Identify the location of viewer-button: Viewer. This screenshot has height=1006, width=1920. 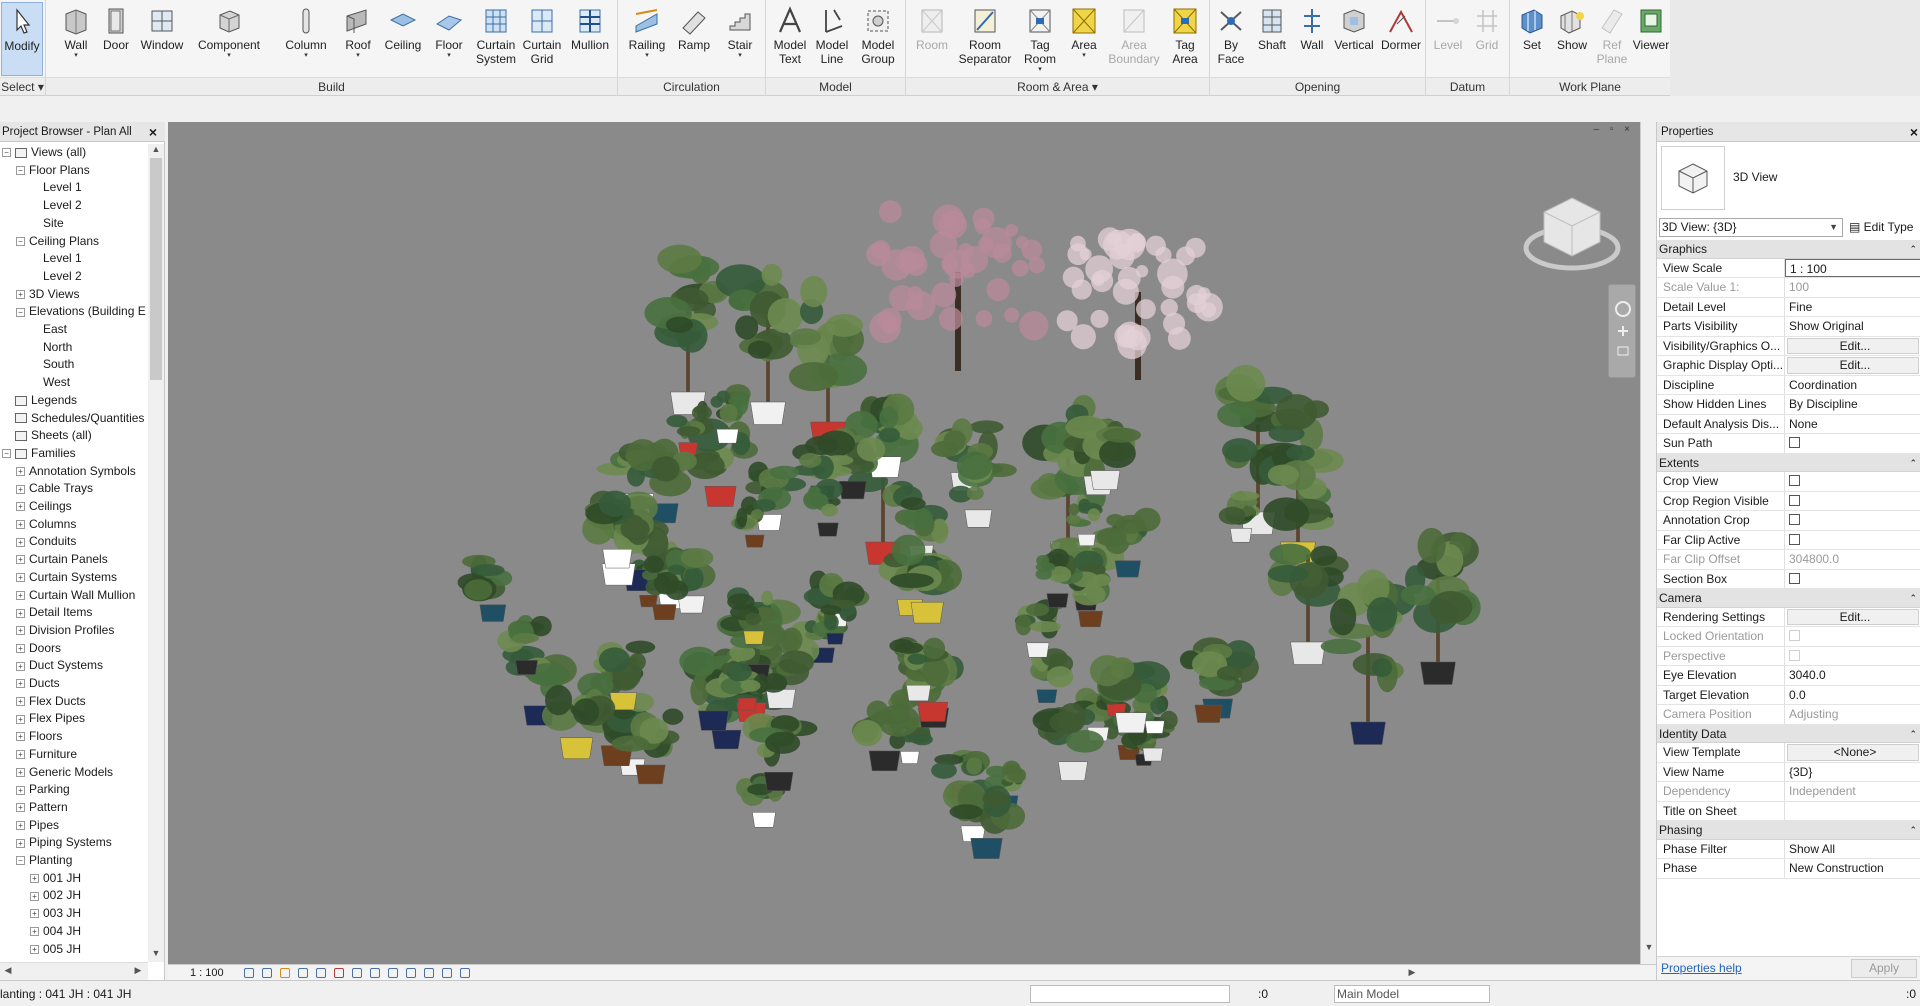
(1651, 39).